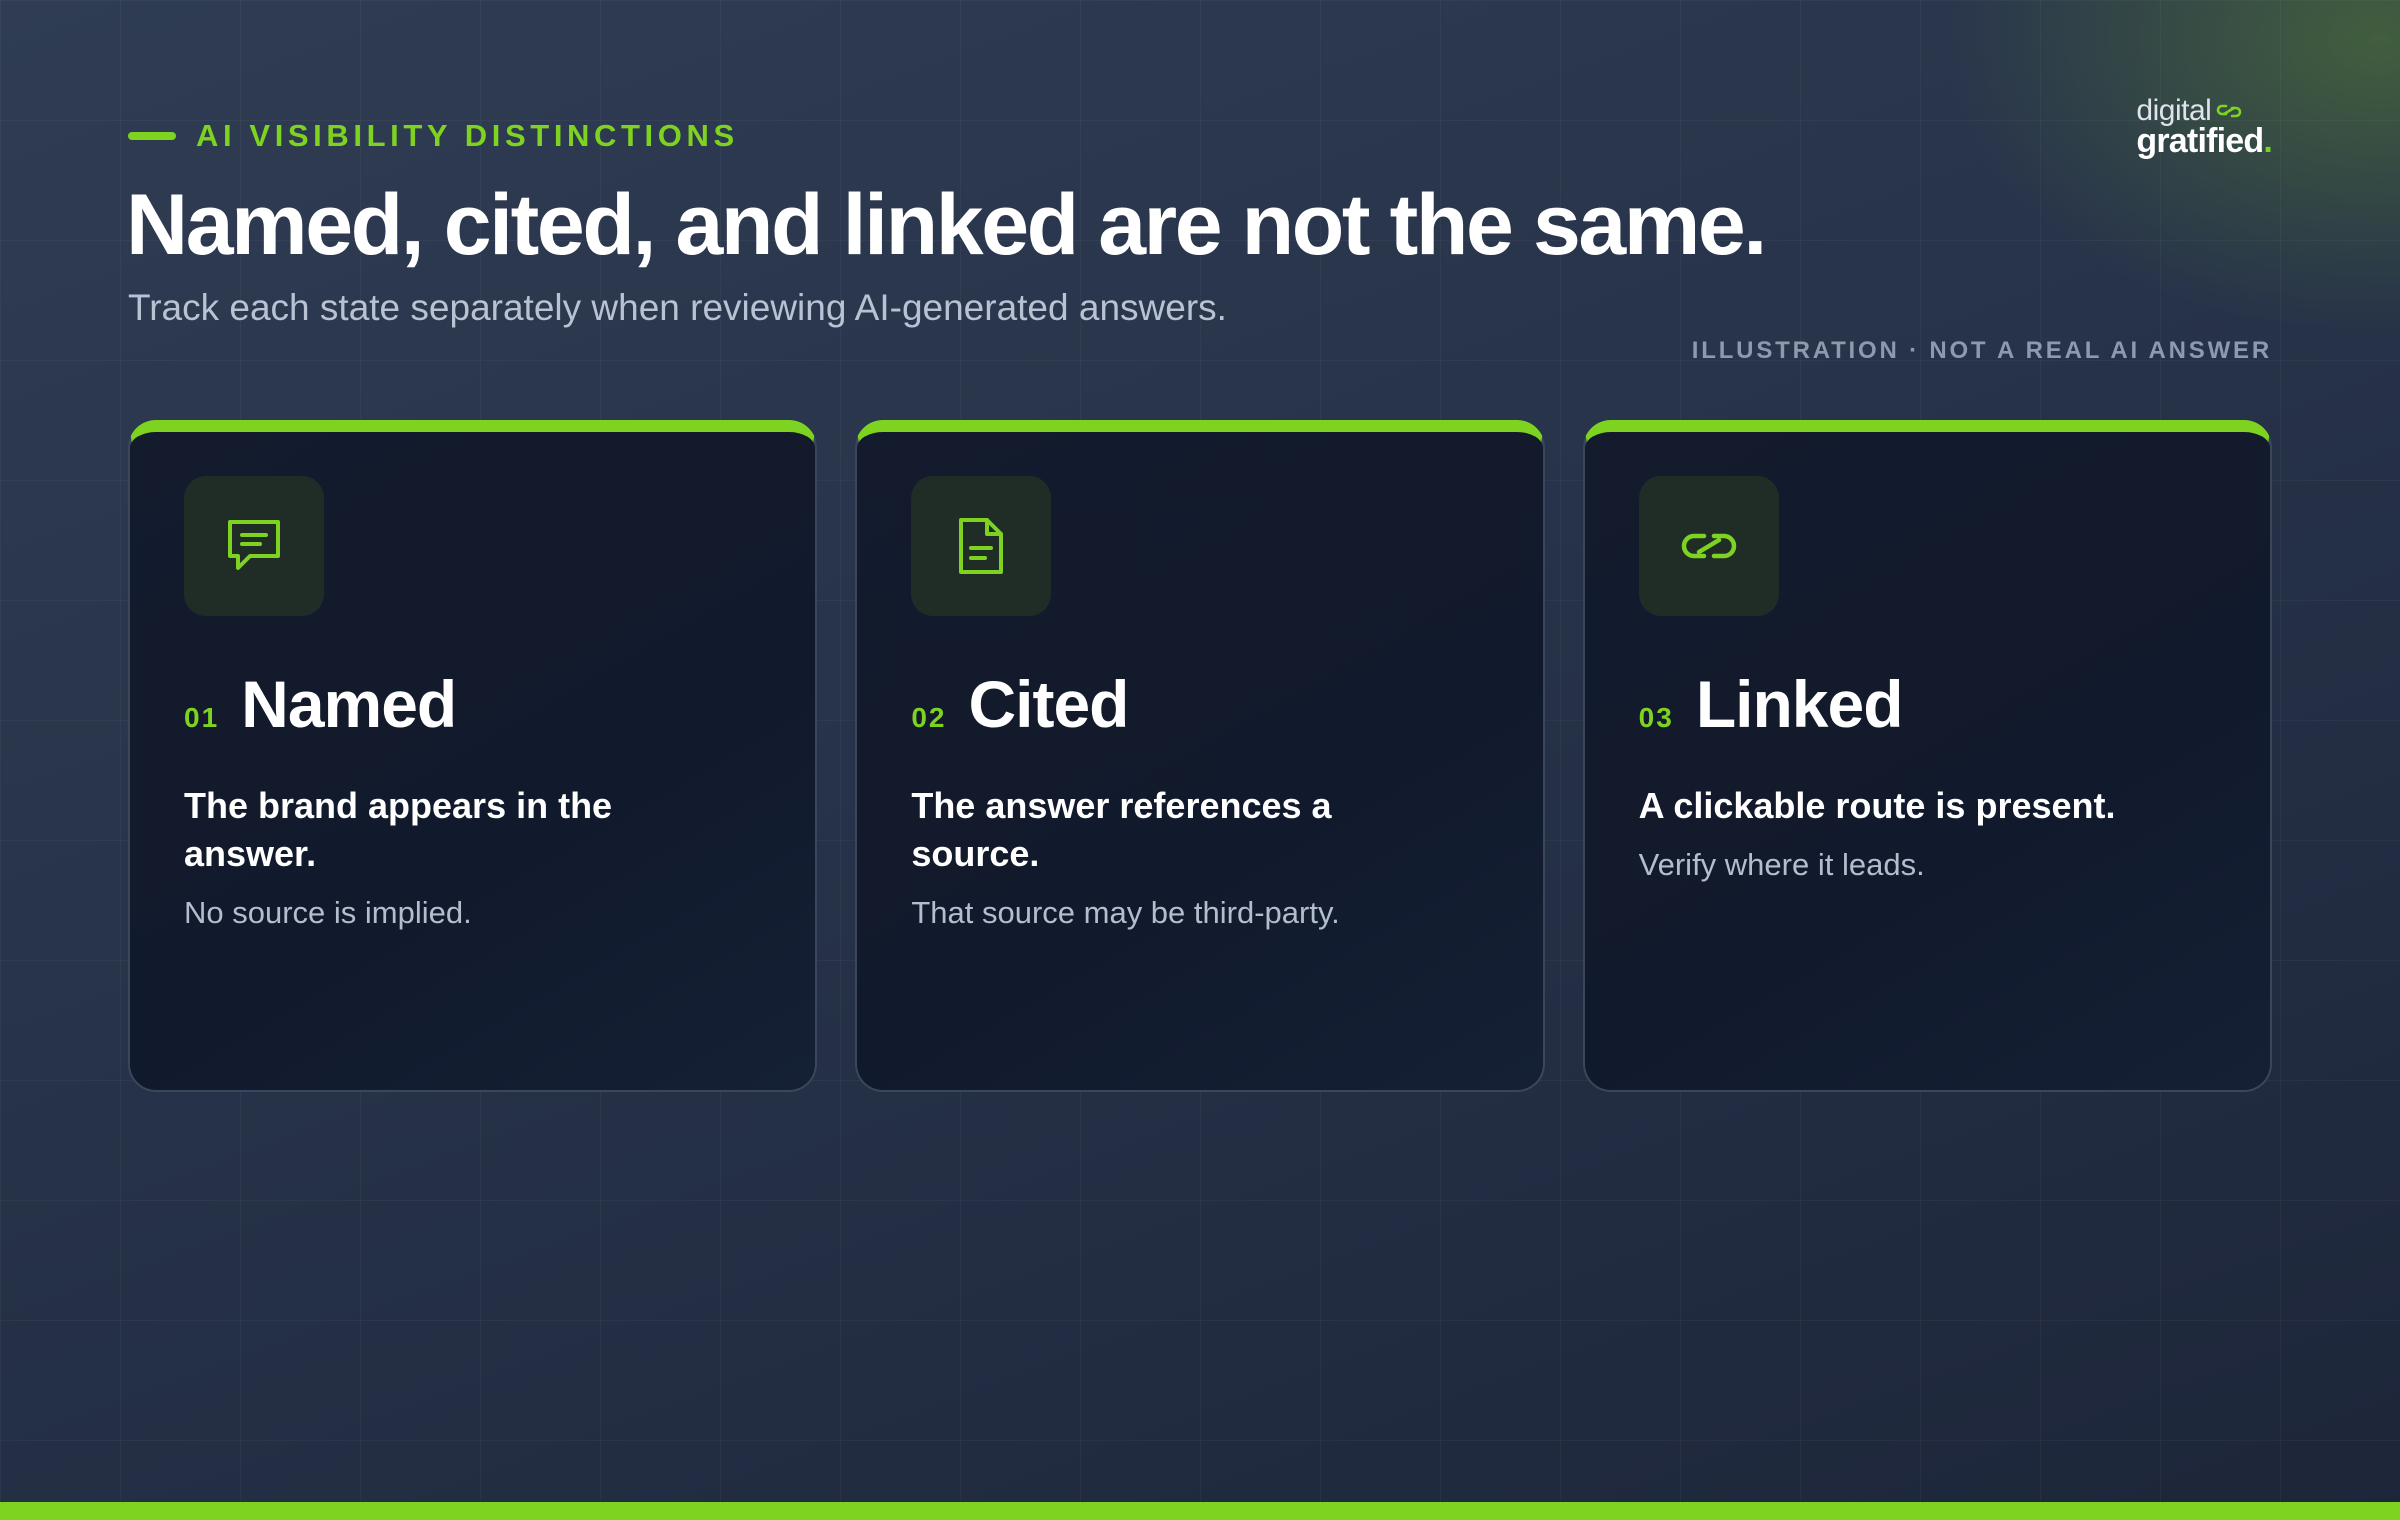  What do you see at coordinates (349, 704) in the screenshot?
I see `card-title: Named` at bounding box center [349, 704].